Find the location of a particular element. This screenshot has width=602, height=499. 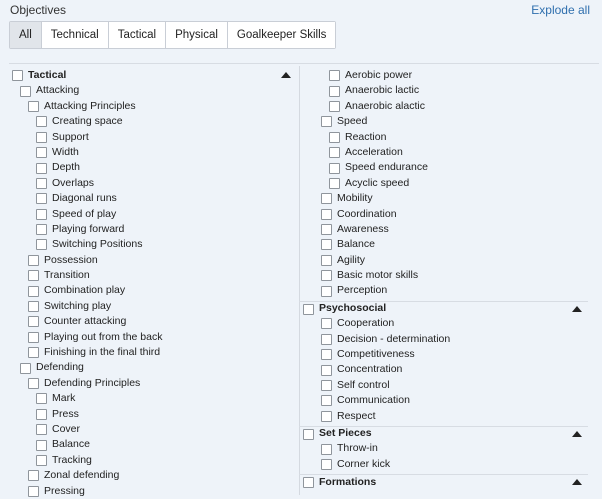

objective-item-possession: Possession is located at coordinates (154, 260).